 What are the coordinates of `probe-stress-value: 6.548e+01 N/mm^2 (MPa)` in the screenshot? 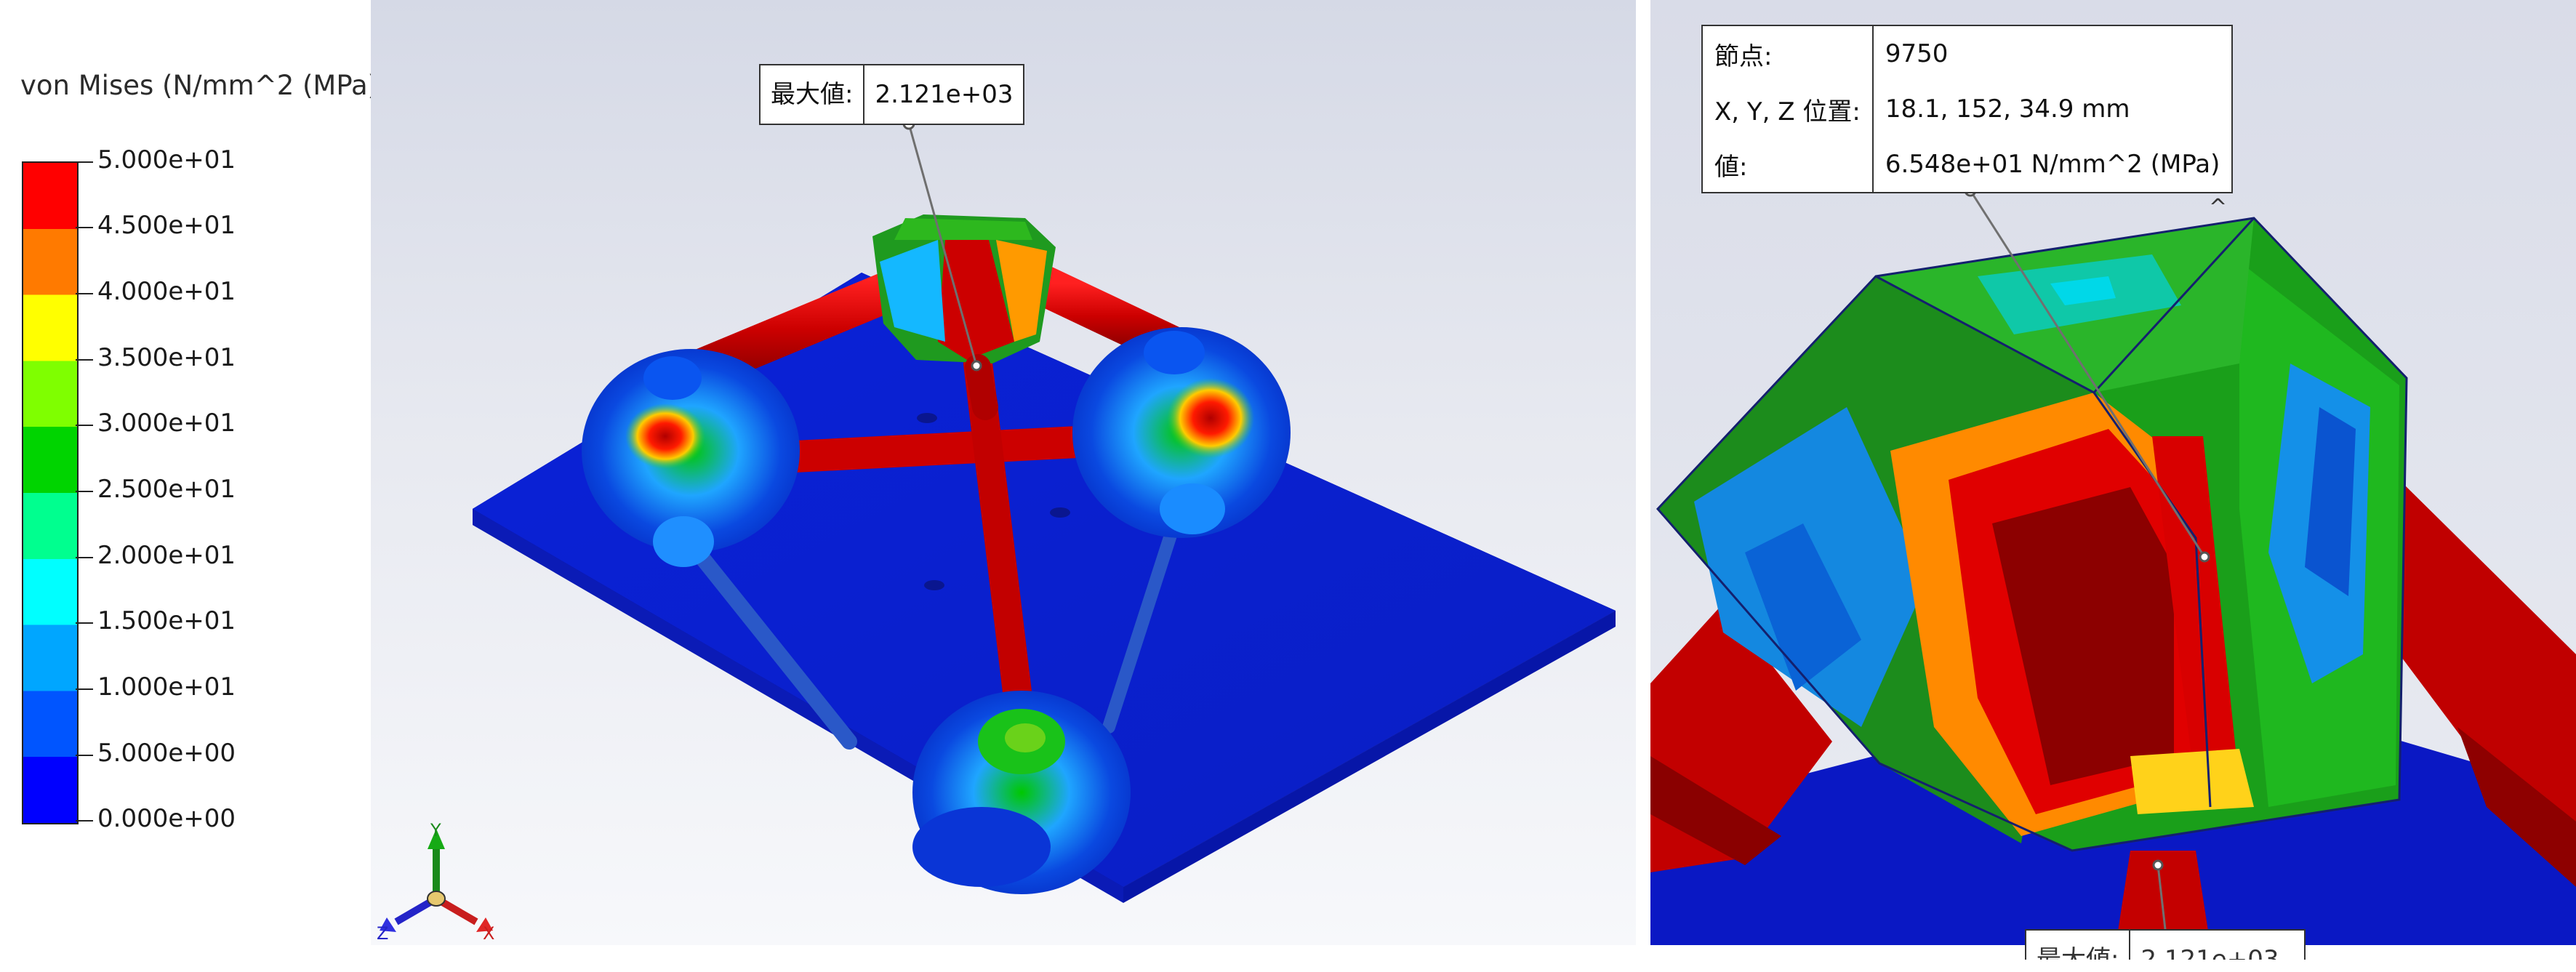 It's located at (2052, 164).